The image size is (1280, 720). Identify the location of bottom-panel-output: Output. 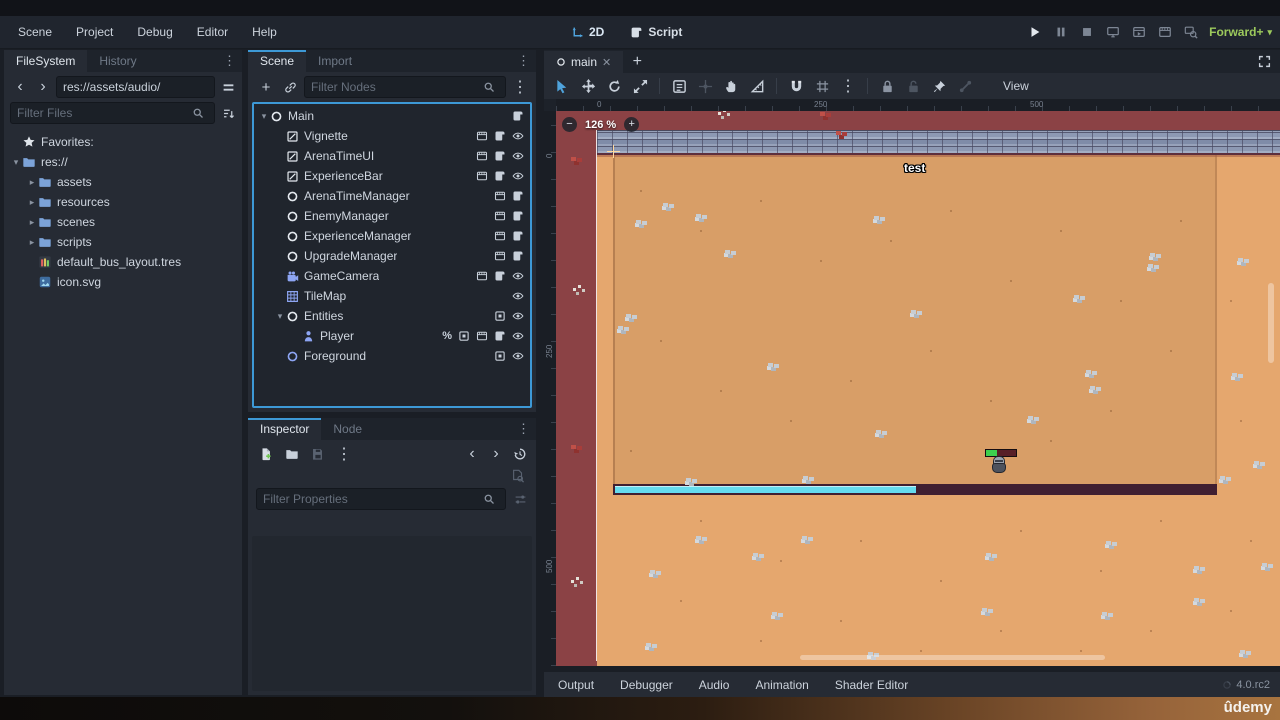
(576, 685).